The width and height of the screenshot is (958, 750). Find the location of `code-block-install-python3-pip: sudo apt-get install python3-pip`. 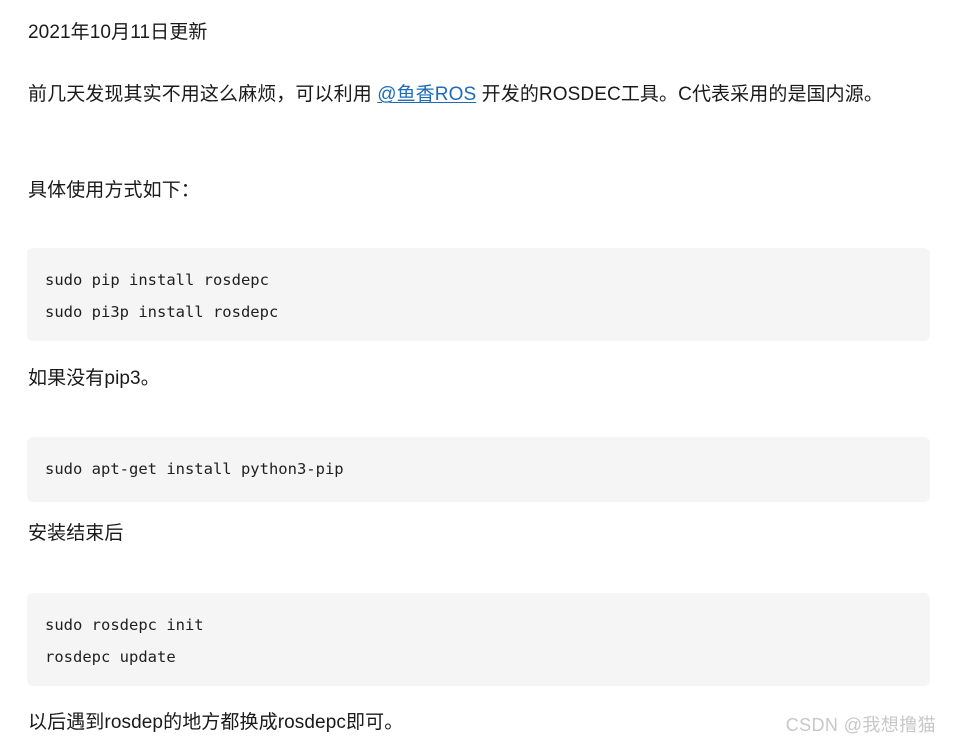

code-block-install-python3-pip: sudo apt-get install python3-pip is located at coordinates (478, 469).